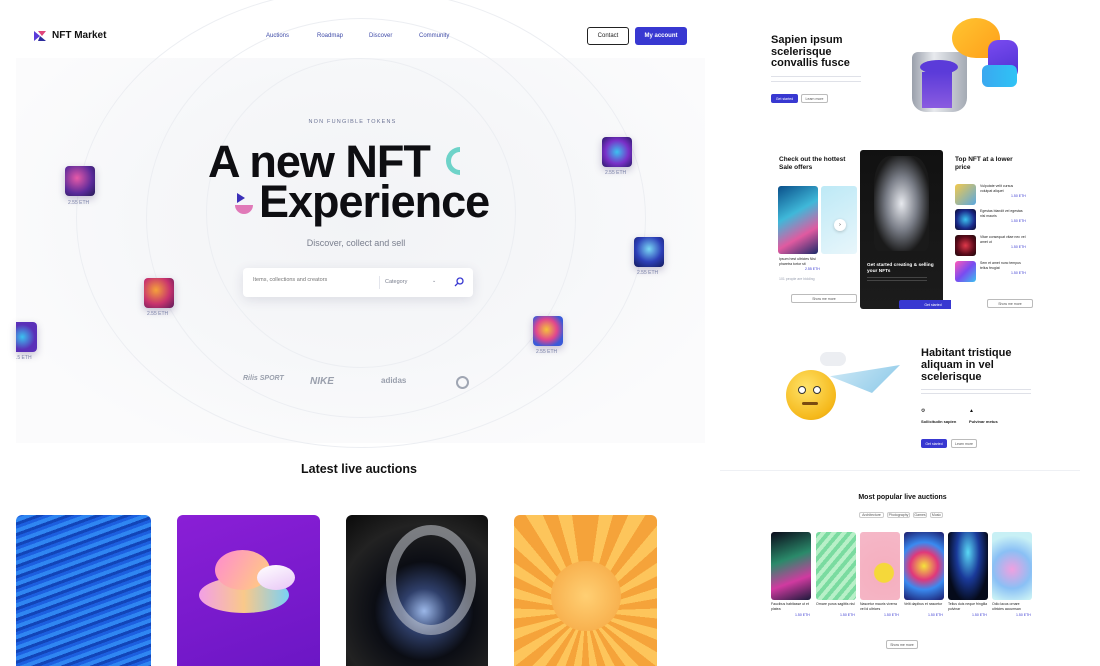 This screenshot has width=1100, height=666. Describe the element at coordinates (971, 411) in the screenshot. I see `feature2-icon: ▲` at that location.